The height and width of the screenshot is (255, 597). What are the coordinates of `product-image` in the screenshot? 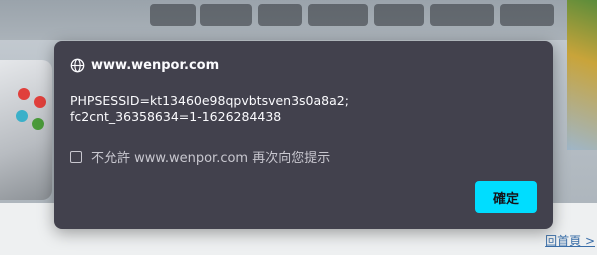 It's located at (582, 75).